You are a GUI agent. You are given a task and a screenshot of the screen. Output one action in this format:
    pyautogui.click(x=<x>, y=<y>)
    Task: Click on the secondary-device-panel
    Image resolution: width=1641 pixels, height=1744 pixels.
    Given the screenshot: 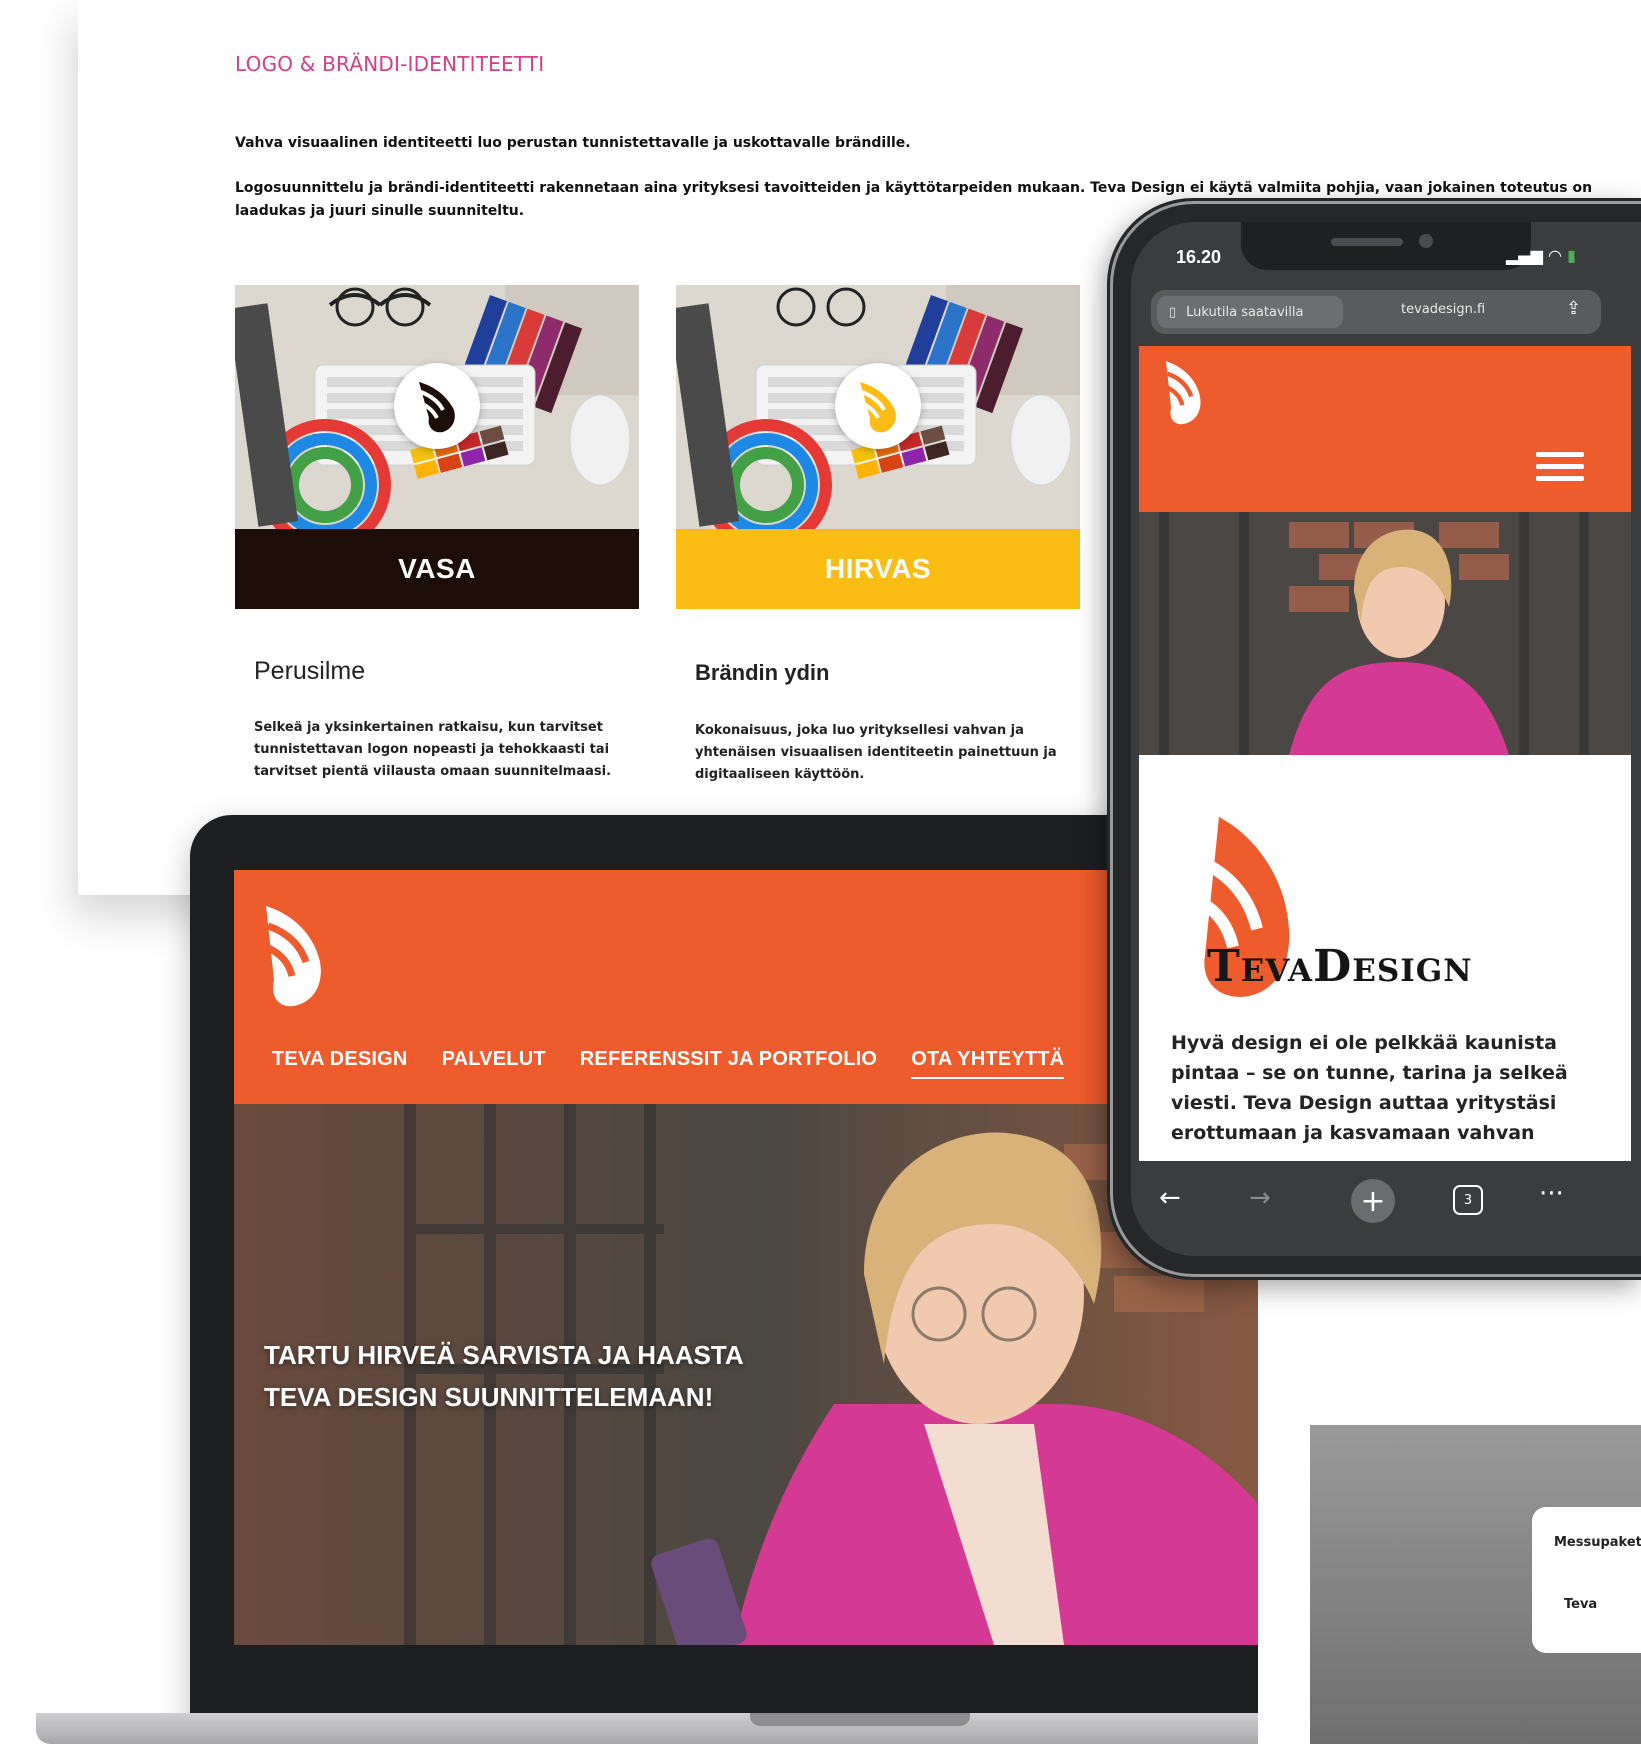 What is the action you would take?
    pyautogui.click(x=1449, y=1498)
    